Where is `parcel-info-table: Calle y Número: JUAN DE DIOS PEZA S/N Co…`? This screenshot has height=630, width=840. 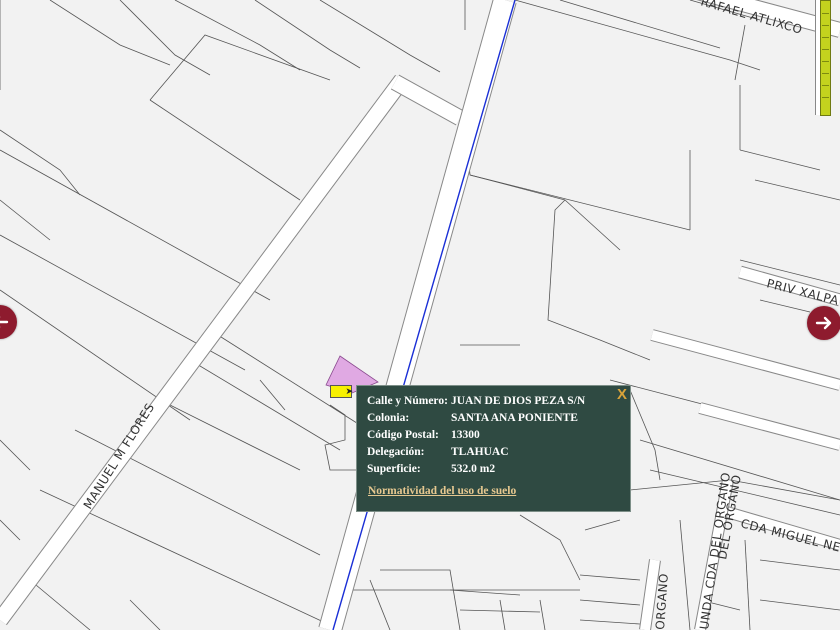 parcel-info-table: Calle y Número: JUAN DE DIOS PEZA S/N Co… is located at coordinates (476, 437).